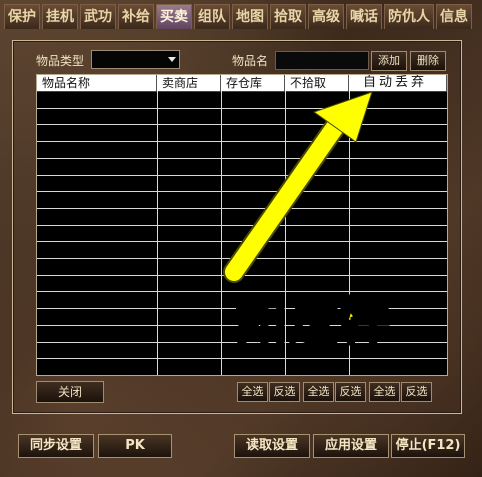 This screenshot has height=477, width=482. I want to click on annotation-arrow-icon, so click(298, 187).